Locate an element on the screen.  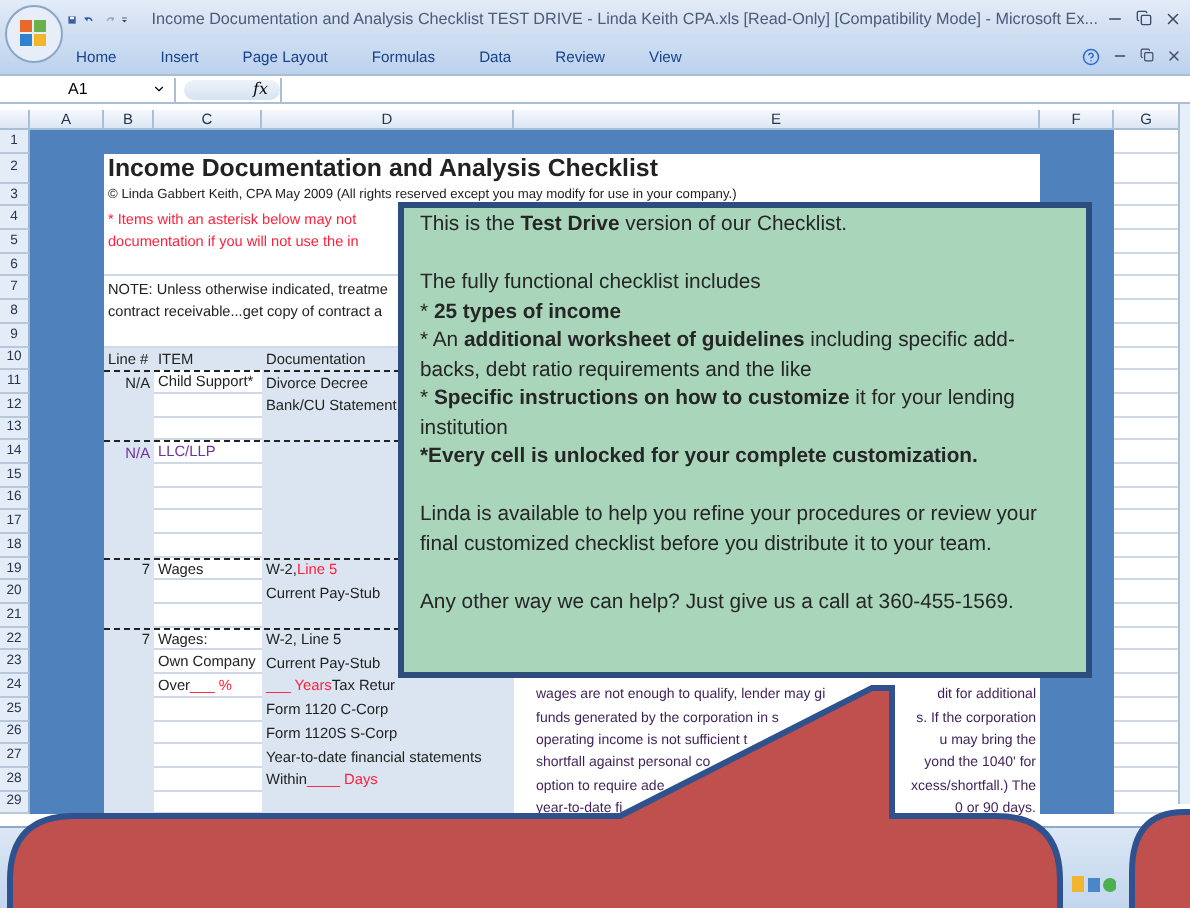
callout-text: *Every cell is unlocked for your complete customization. is located at coordinates (700, 458).